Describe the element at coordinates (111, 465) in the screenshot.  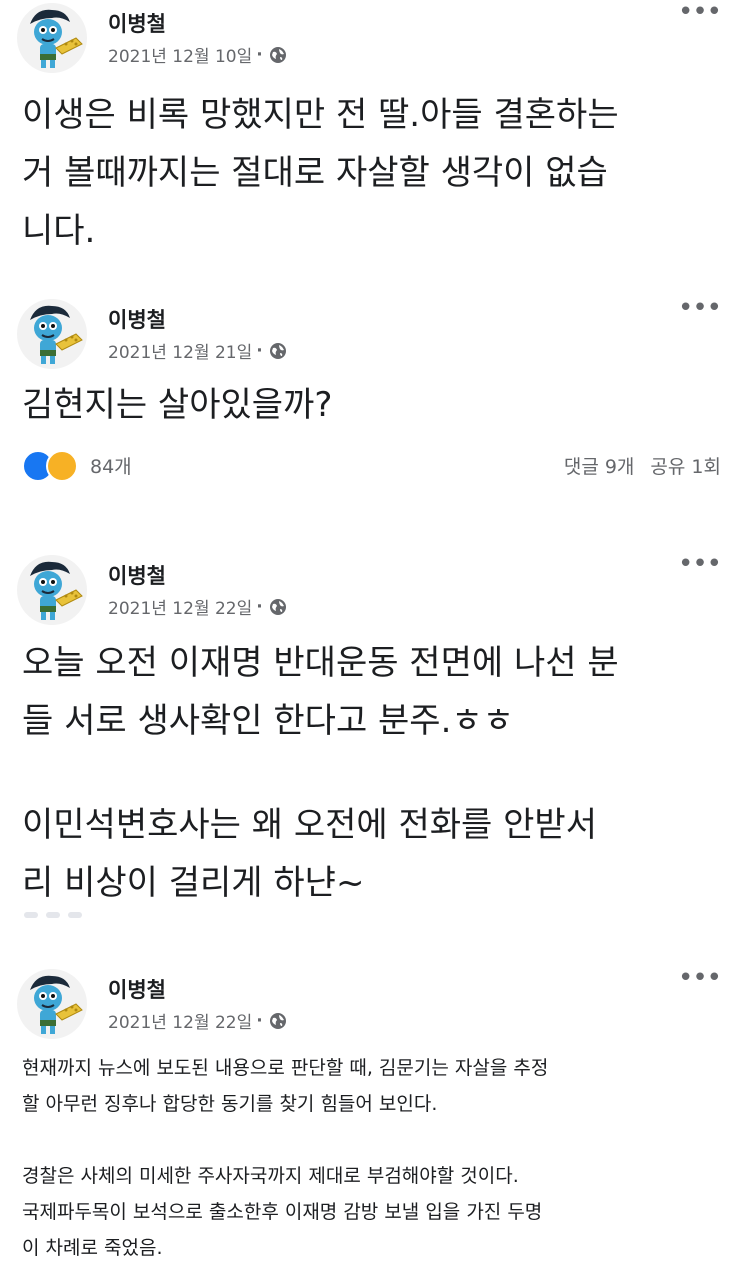
I see `reaction-count: 84개` at that location.